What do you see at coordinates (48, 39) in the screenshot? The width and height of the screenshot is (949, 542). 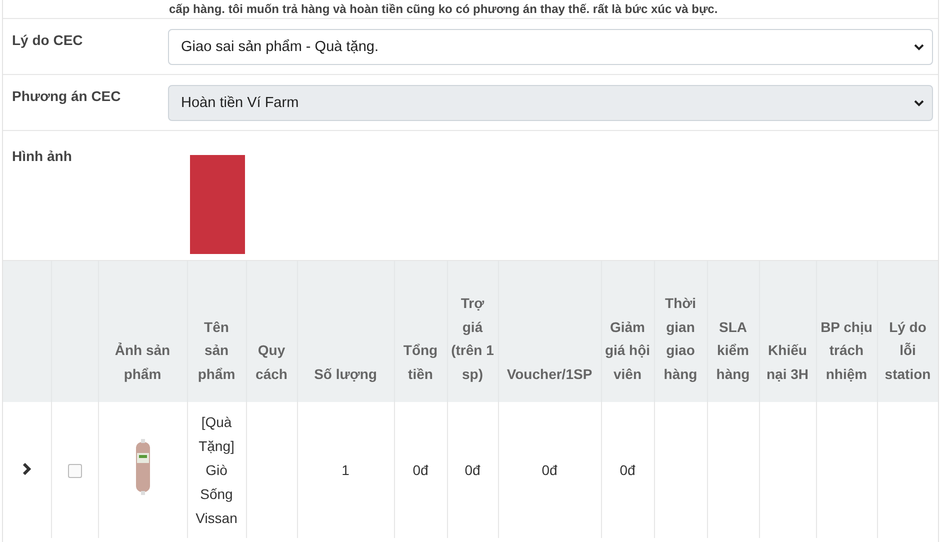 I see `field-label: Lý do CEC` at bounding box center [48, 39].